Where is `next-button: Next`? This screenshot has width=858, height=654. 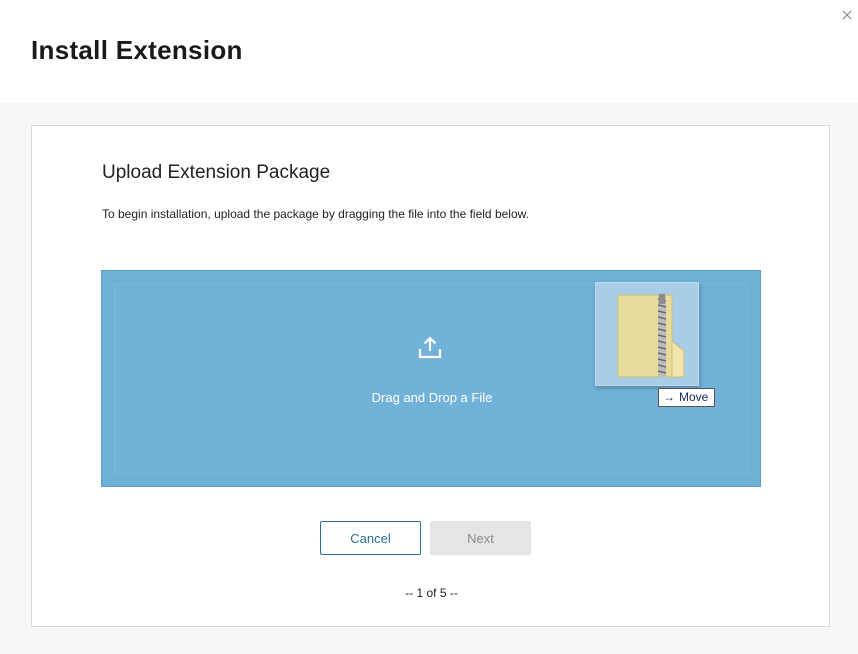
next-button: Next is located at coordinates (480, 538).